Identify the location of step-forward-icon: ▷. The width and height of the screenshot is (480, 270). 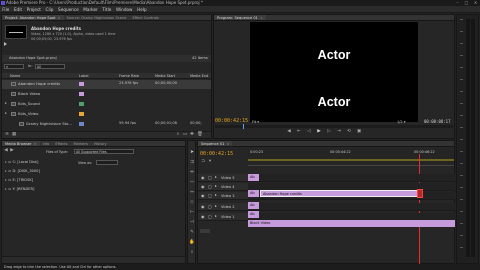
(329, 132).